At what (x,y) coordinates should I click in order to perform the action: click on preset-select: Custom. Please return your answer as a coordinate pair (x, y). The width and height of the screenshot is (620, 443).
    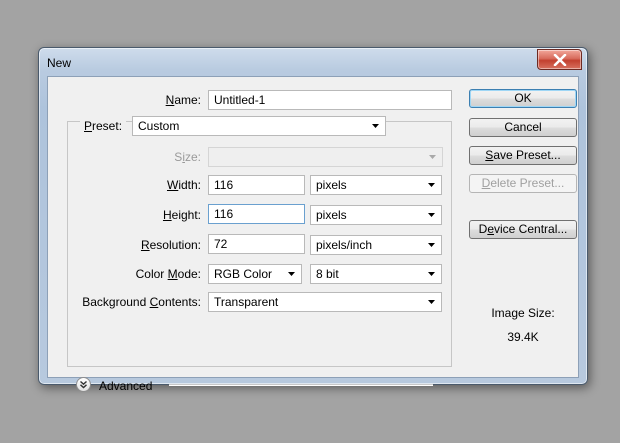
    Looking at the image, I should click on (259, 126).